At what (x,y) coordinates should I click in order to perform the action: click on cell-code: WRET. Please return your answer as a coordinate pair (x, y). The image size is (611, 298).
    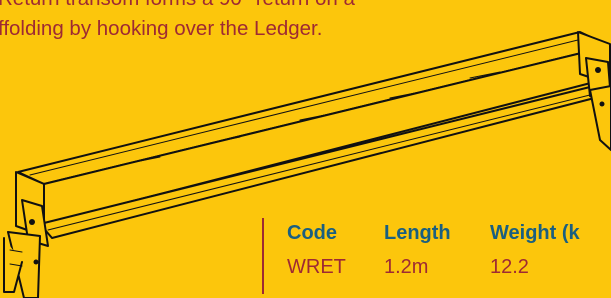
    Looking at the image, I should click on (316, 267).